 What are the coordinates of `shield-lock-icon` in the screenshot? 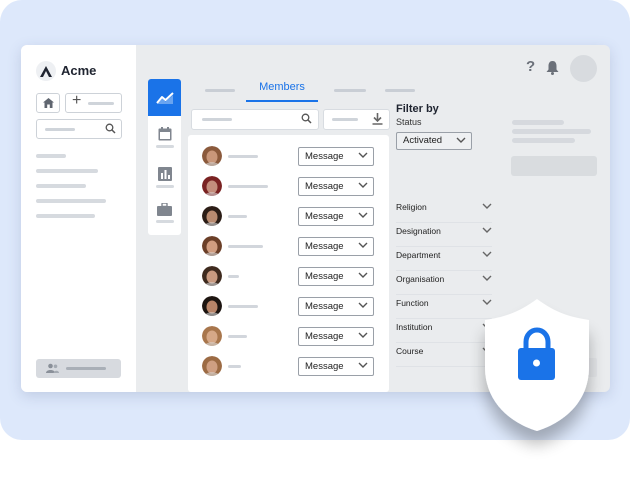 It's located at (537, 380).